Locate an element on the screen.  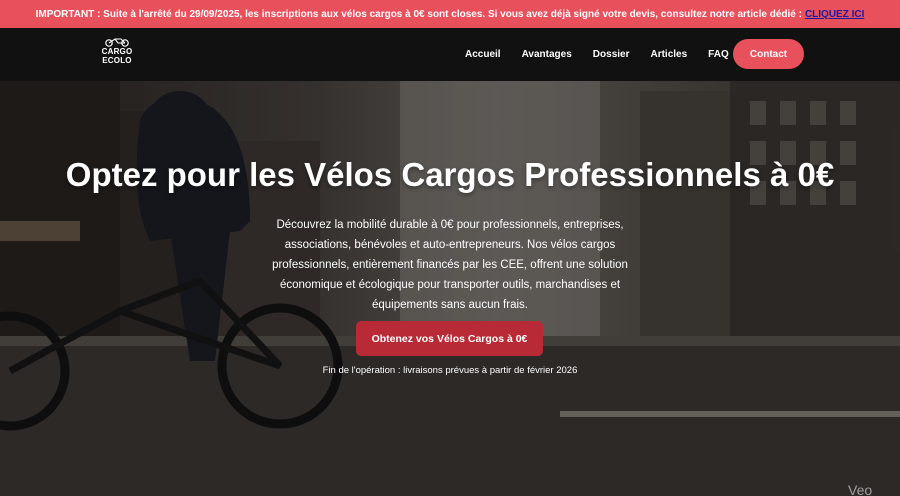
logo-text-line1: CARGO is located at coordinates (117, 51).